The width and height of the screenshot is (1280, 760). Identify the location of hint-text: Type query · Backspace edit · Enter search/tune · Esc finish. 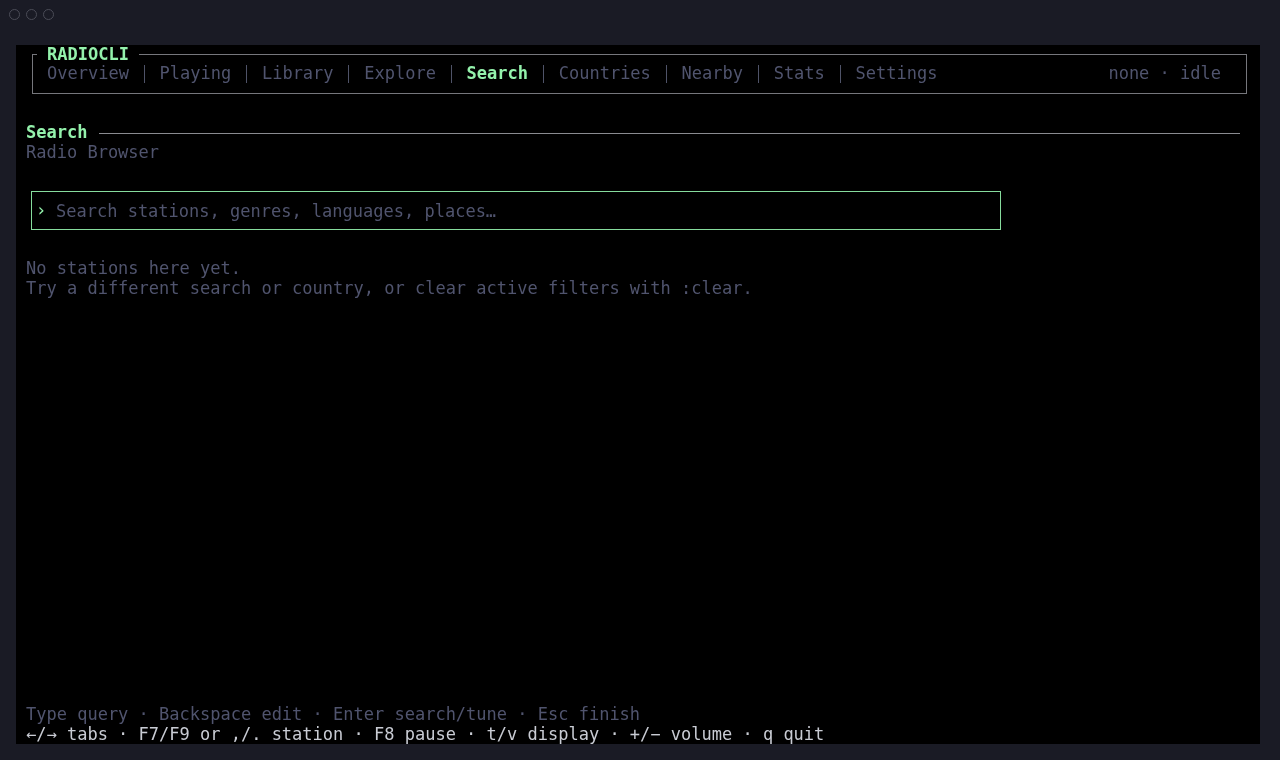
(333, 715).